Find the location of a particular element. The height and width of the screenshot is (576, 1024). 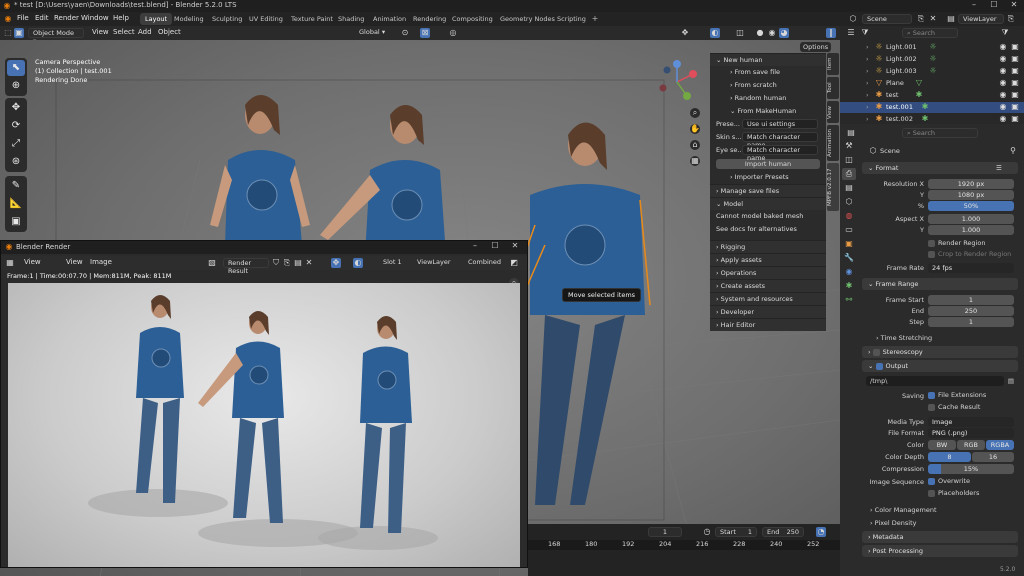

pin-icon: ⚲ is located at coordinates (1013, 151).